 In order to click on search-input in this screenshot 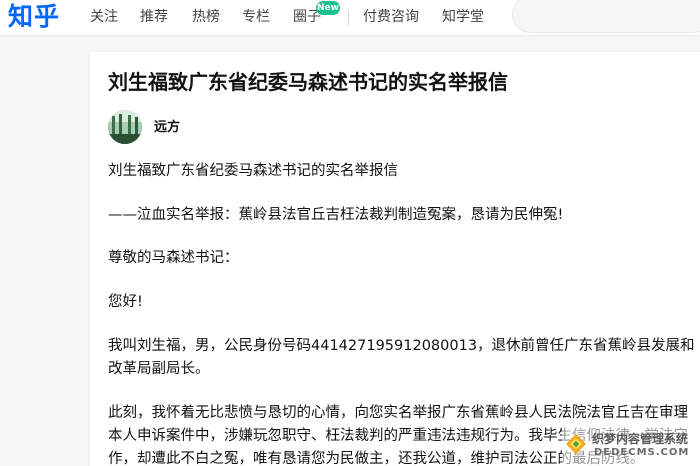, I will do `click(606, 16)`.